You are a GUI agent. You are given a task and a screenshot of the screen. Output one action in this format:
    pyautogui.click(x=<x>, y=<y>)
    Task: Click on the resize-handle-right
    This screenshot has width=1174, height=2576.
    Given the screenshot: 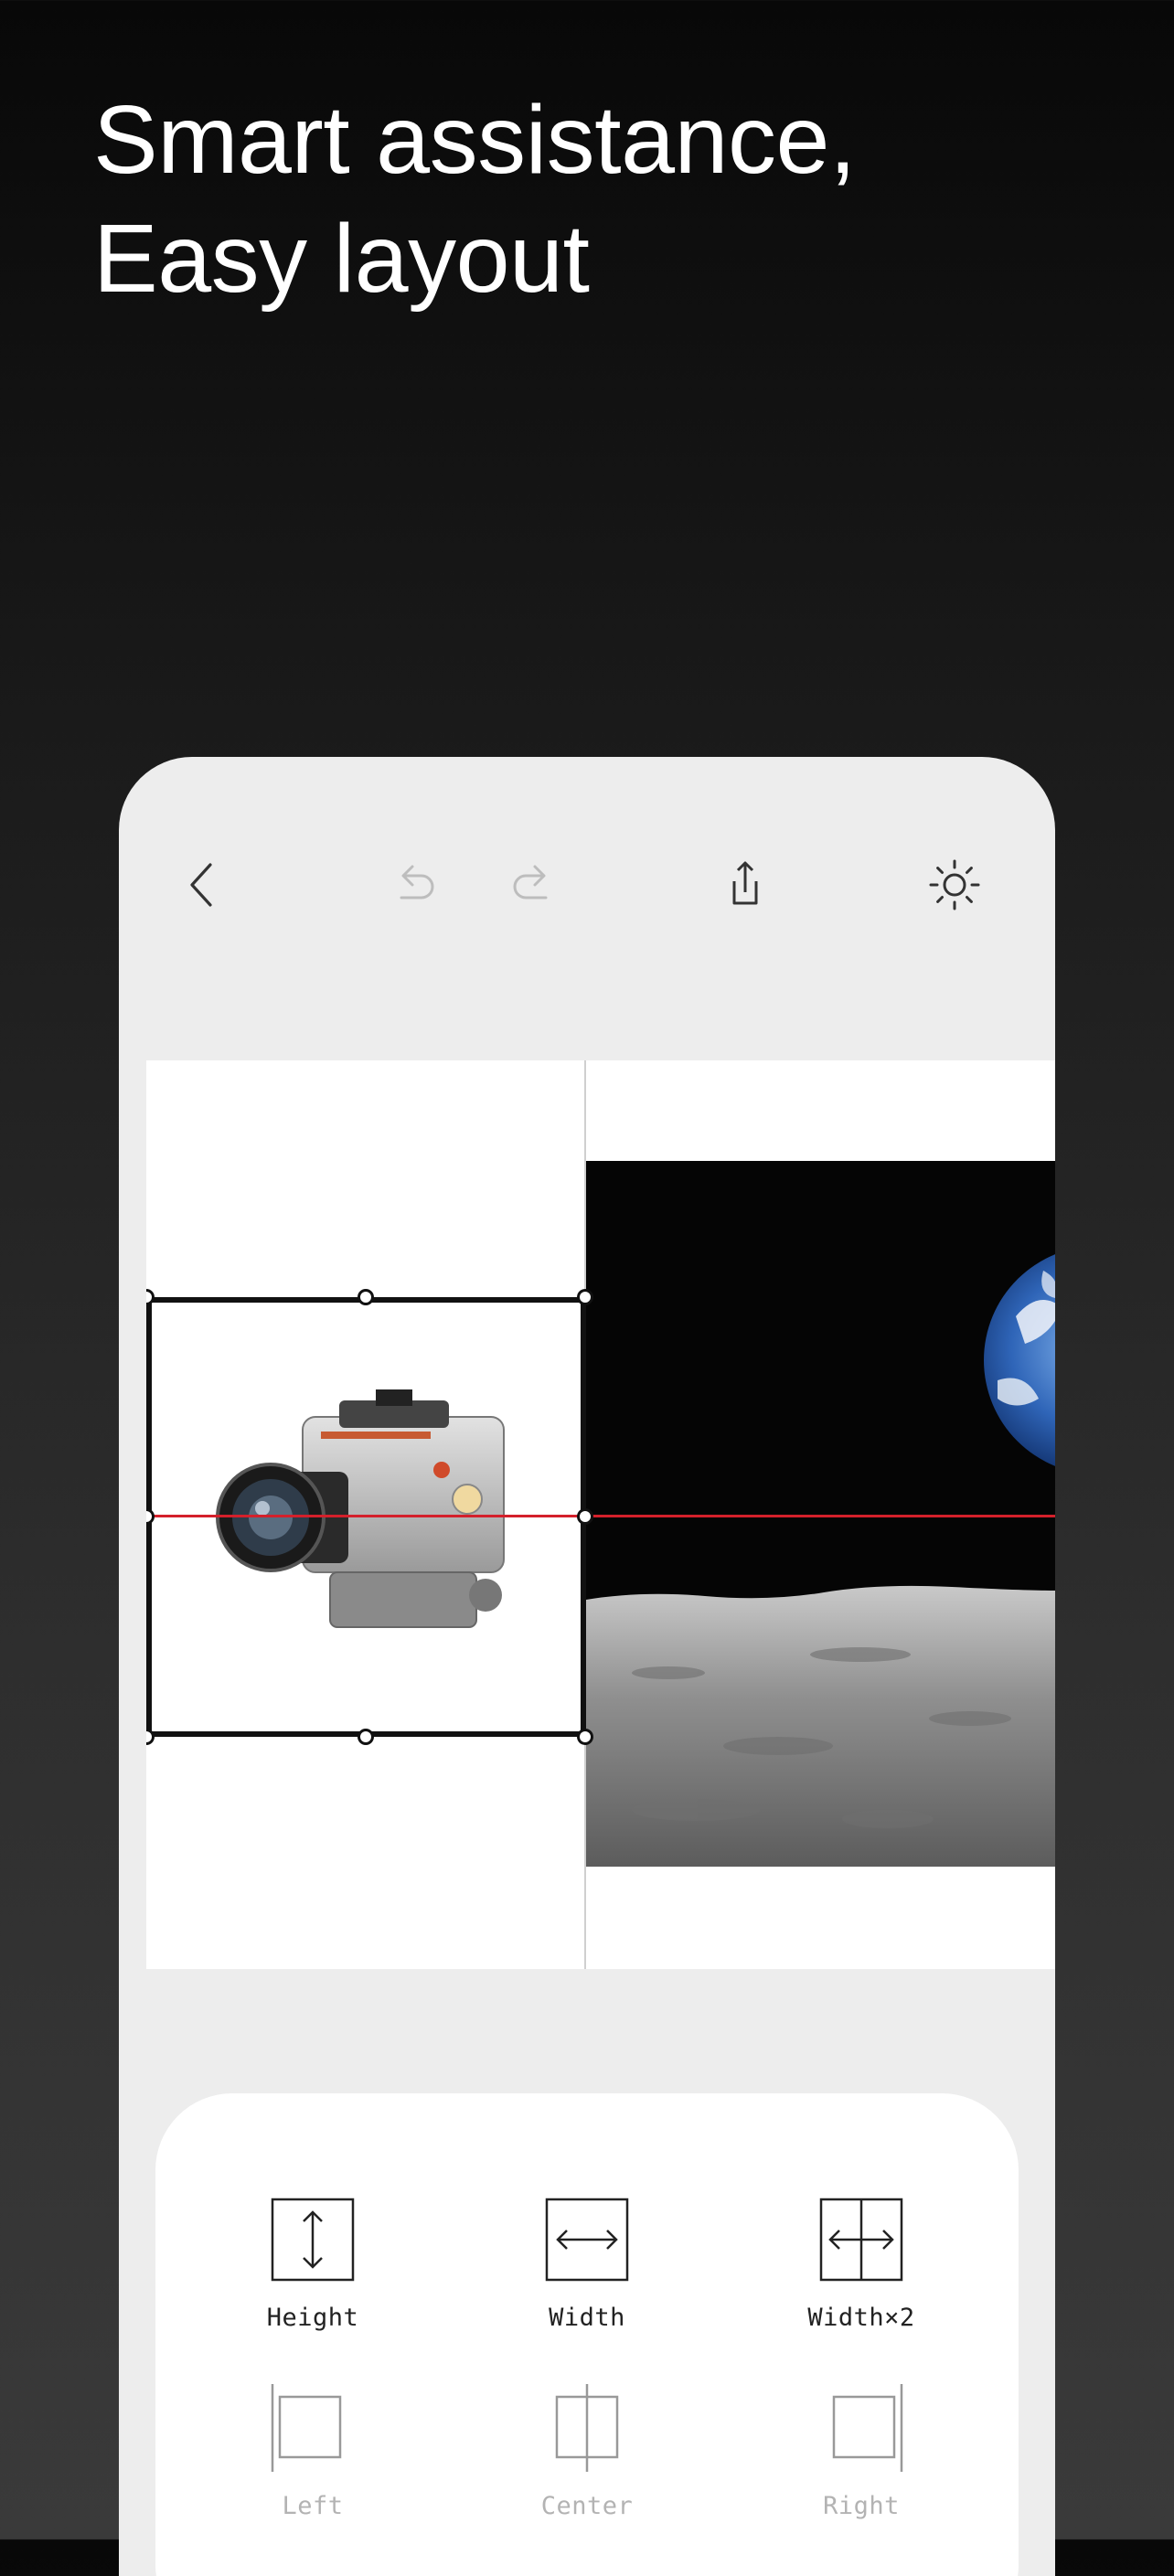 What is the action you would take?
    pyautogui.click(x=585, y=1516)
    